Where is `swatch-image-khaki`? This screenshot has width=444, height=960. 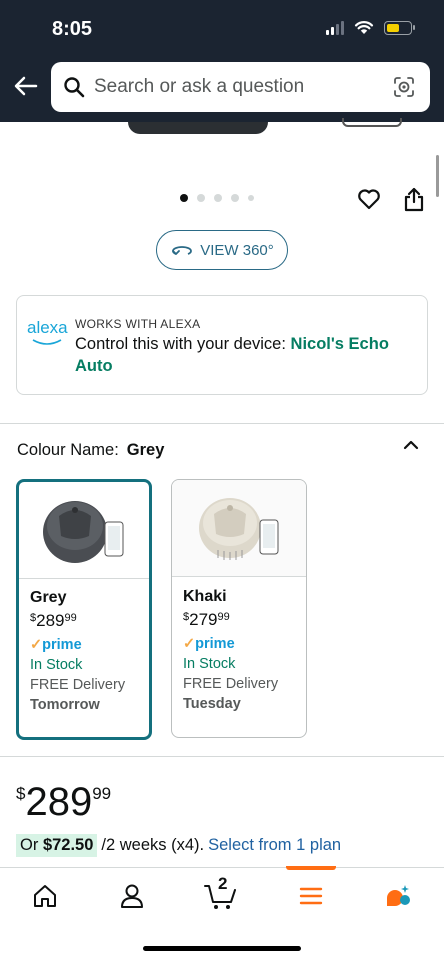
swatch-image-khaki is located at coordinates (239, 528).